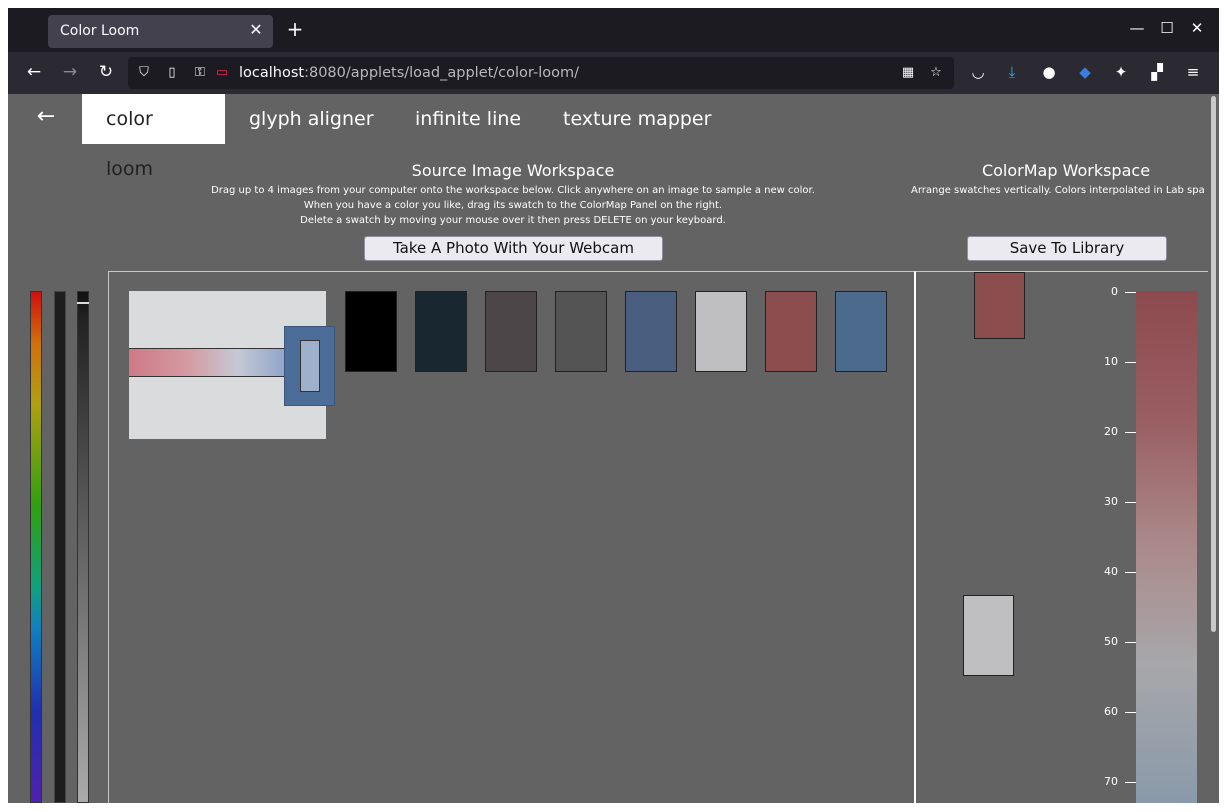 The width and height of the screenshot is (1227, 812). I want to click on shield-icon: ⛉, so click(144, 73).